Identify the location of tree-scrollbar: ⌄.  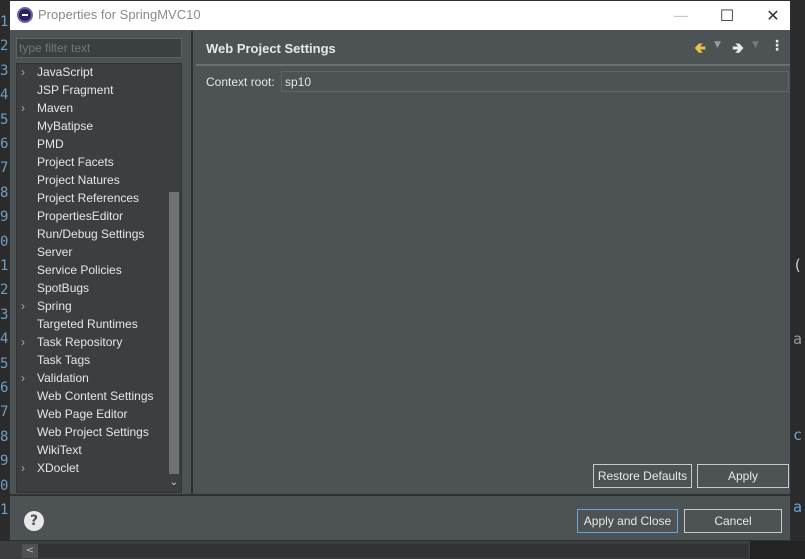
(174, 278).